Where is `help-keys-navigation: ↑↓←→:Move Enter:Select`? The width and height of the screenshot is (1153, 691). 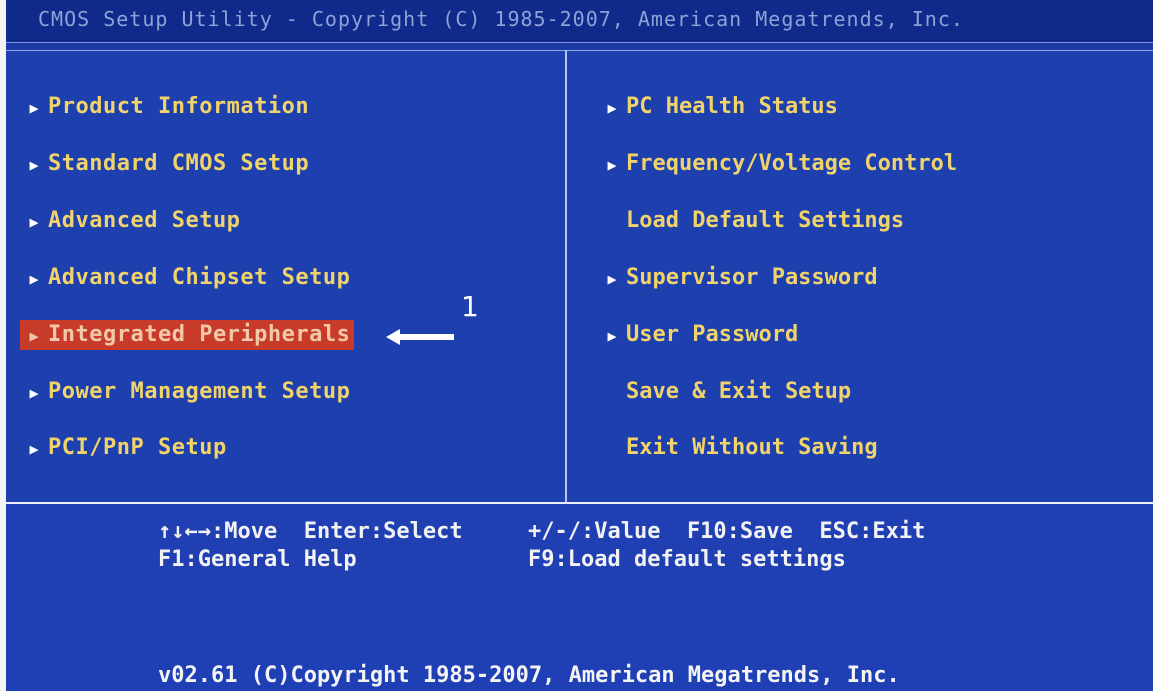
help-keys-navigation: ↑↓←→:Move Enter:Select is located at coordinates (310, 531).